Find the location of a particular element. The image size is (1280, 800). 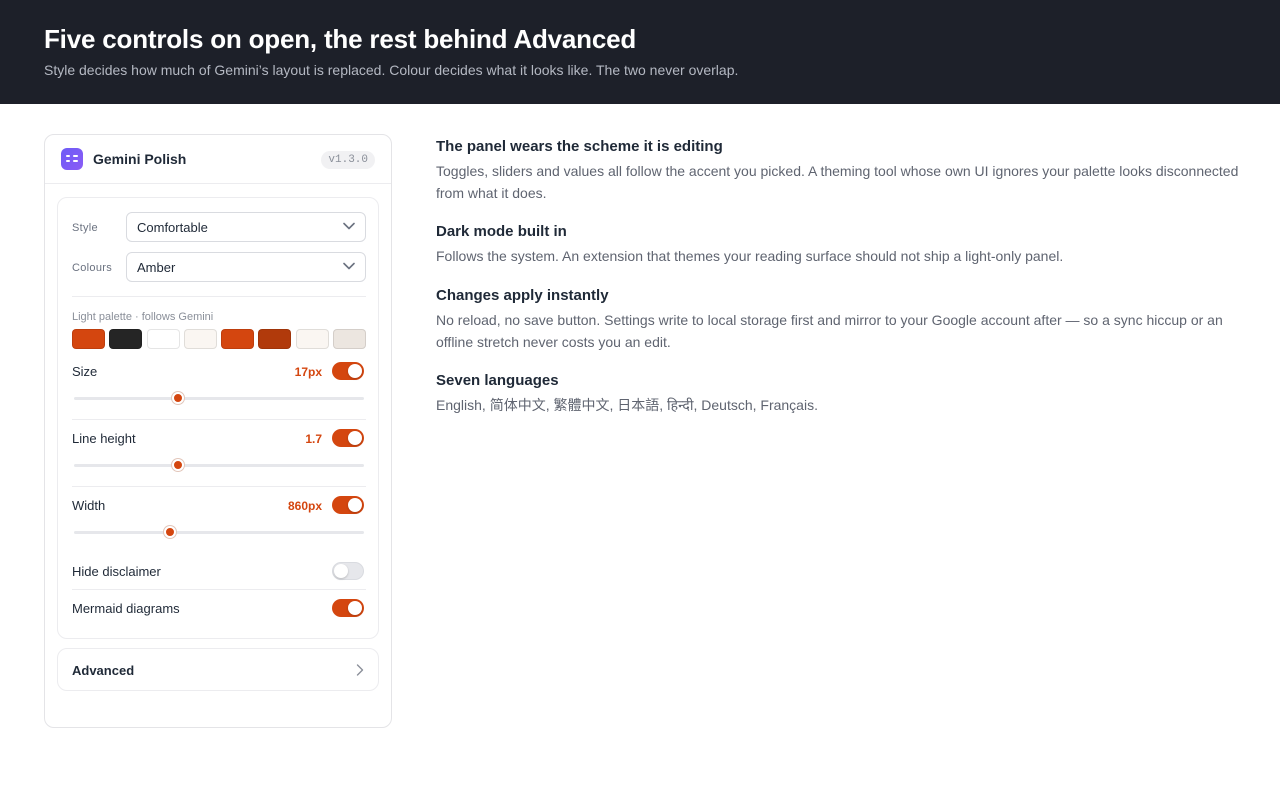

hide-disclaimer-label: Hide disclaimer is located at coordinates (116, 571).